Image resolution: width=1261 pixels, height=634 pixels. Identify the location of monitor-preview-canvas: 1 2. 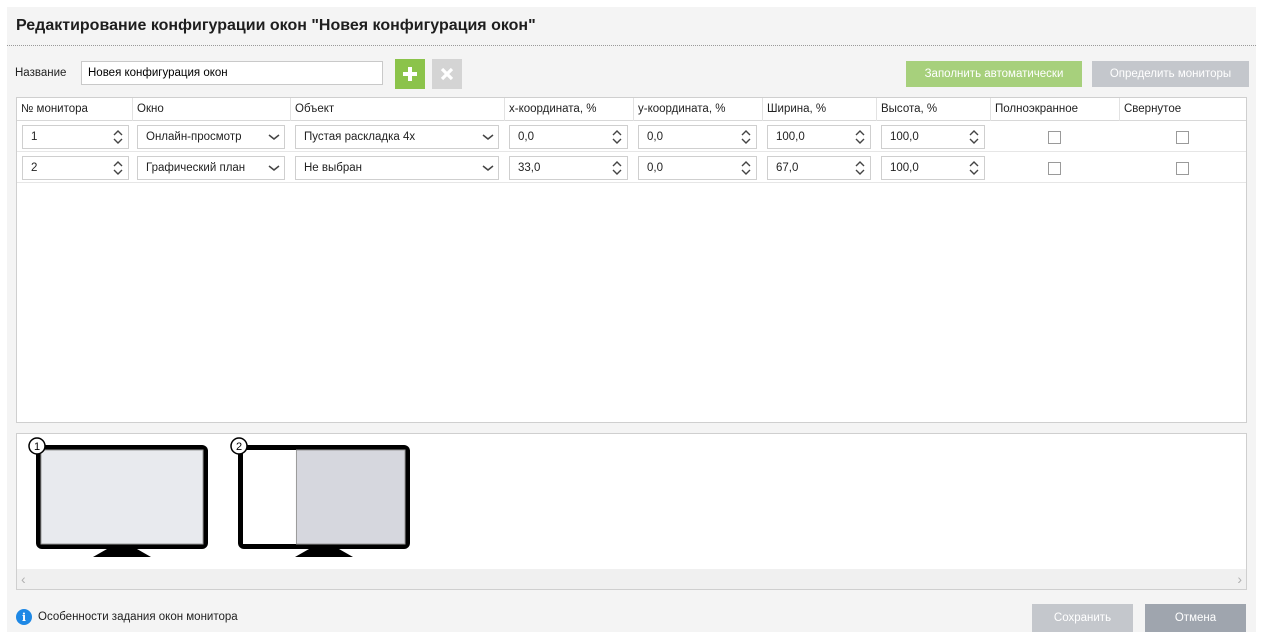
(219, 497).